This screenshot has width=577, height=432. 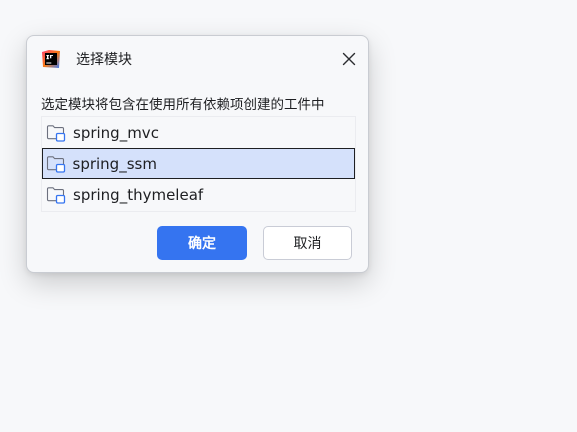 I want to click on instruction-text: 选定模块将包含在使用所有依赖项创建的工件中, so click(x=183, y=105).